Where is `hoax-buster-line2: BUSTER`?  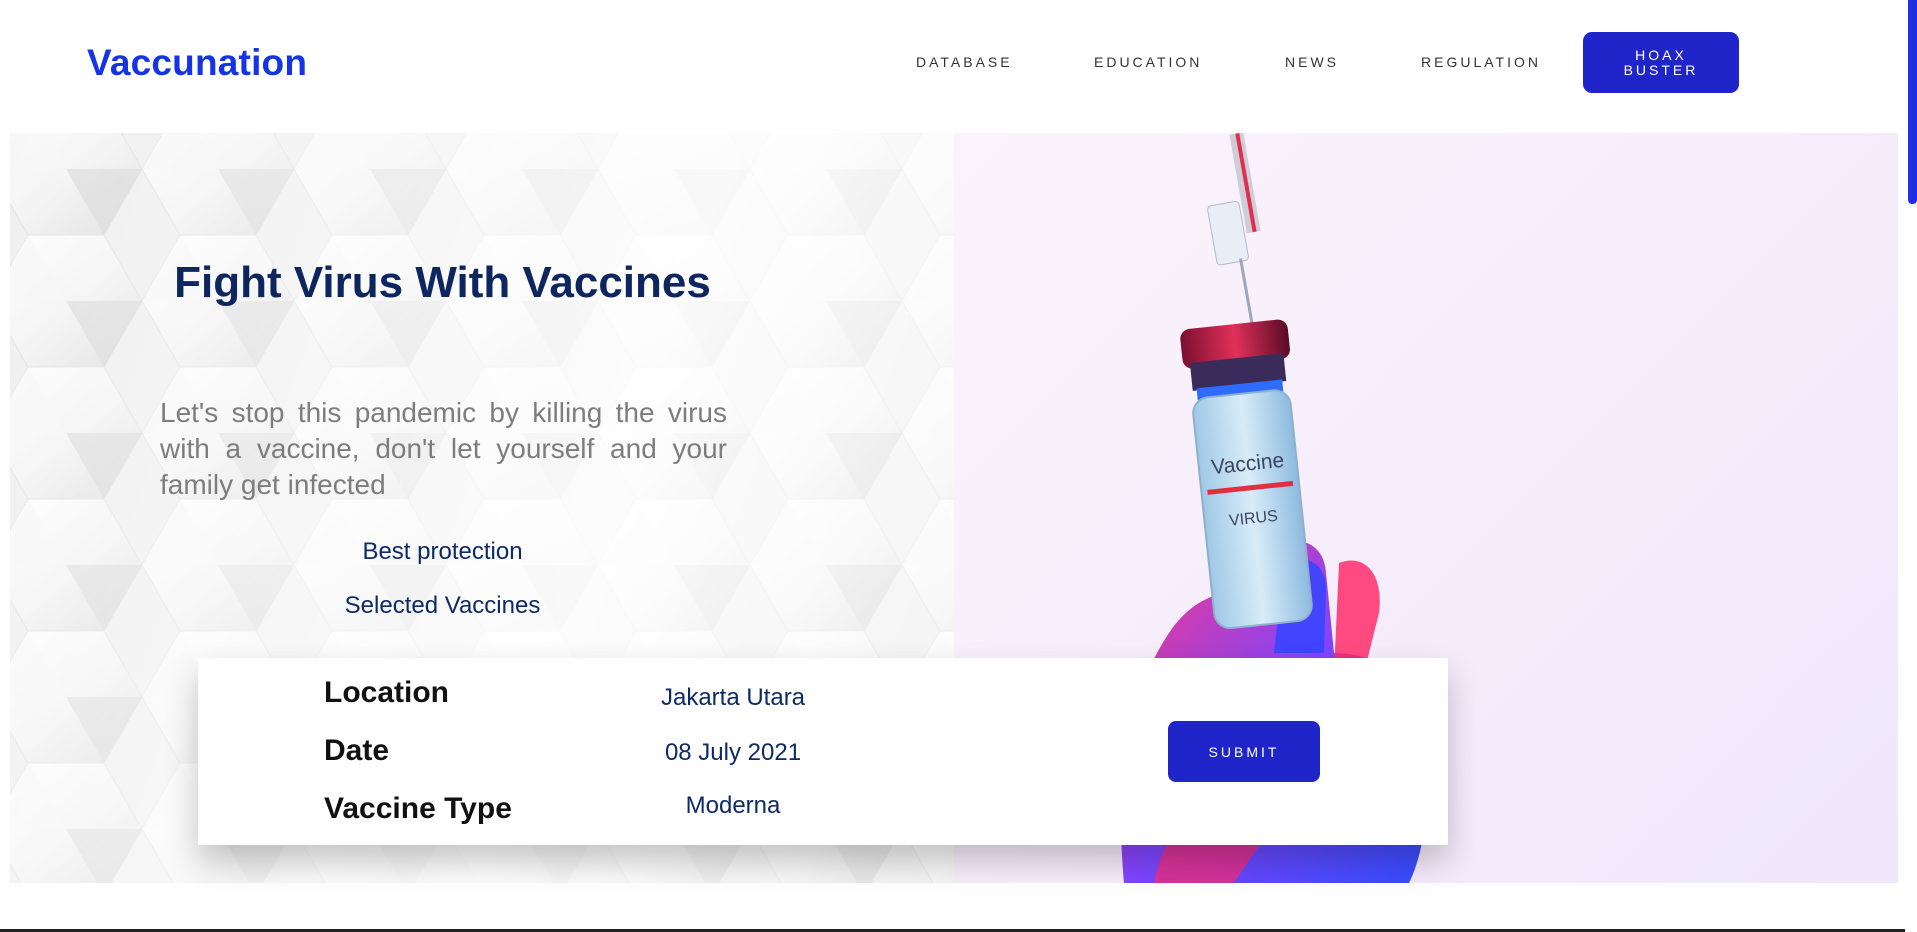 hoax-buster-line2: BUSTER is located at coordinates (1661, 69).